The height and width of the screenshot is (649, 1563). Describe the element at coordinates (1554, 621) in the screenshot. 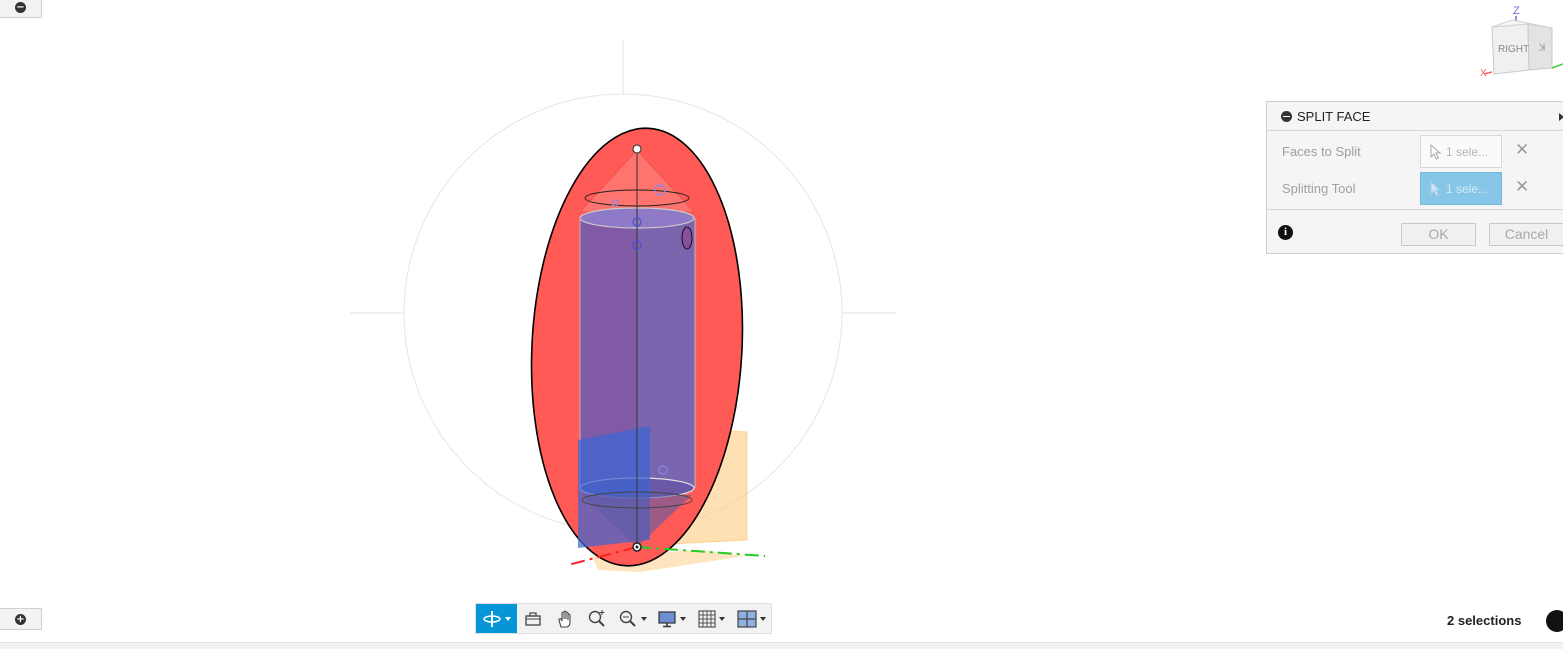

I see `status-indicator-icon` at that location.